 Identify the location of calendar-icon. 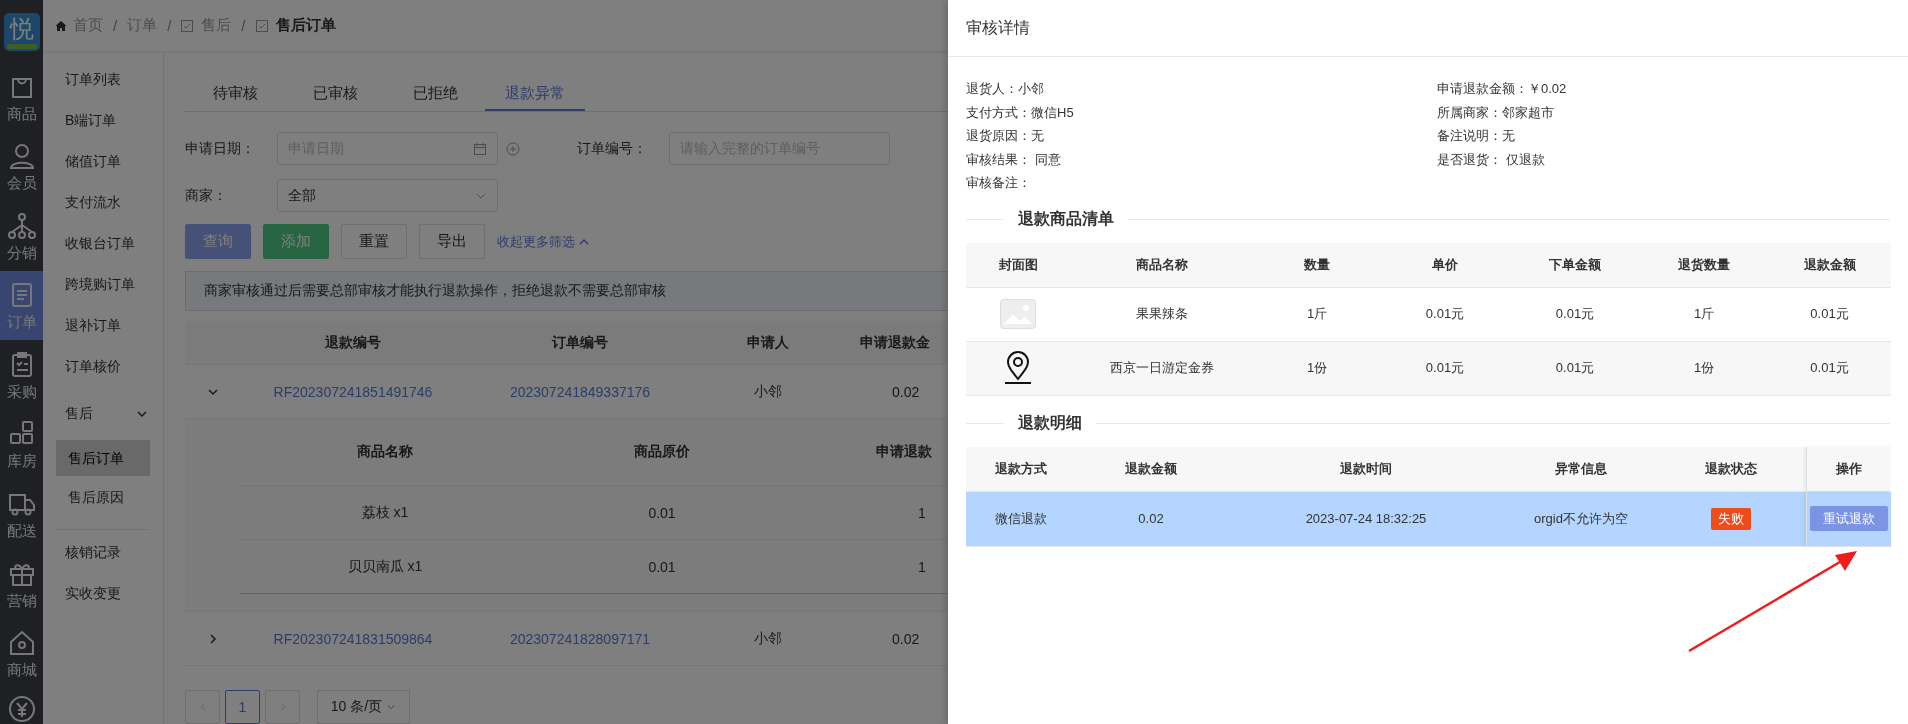
(480, 148).